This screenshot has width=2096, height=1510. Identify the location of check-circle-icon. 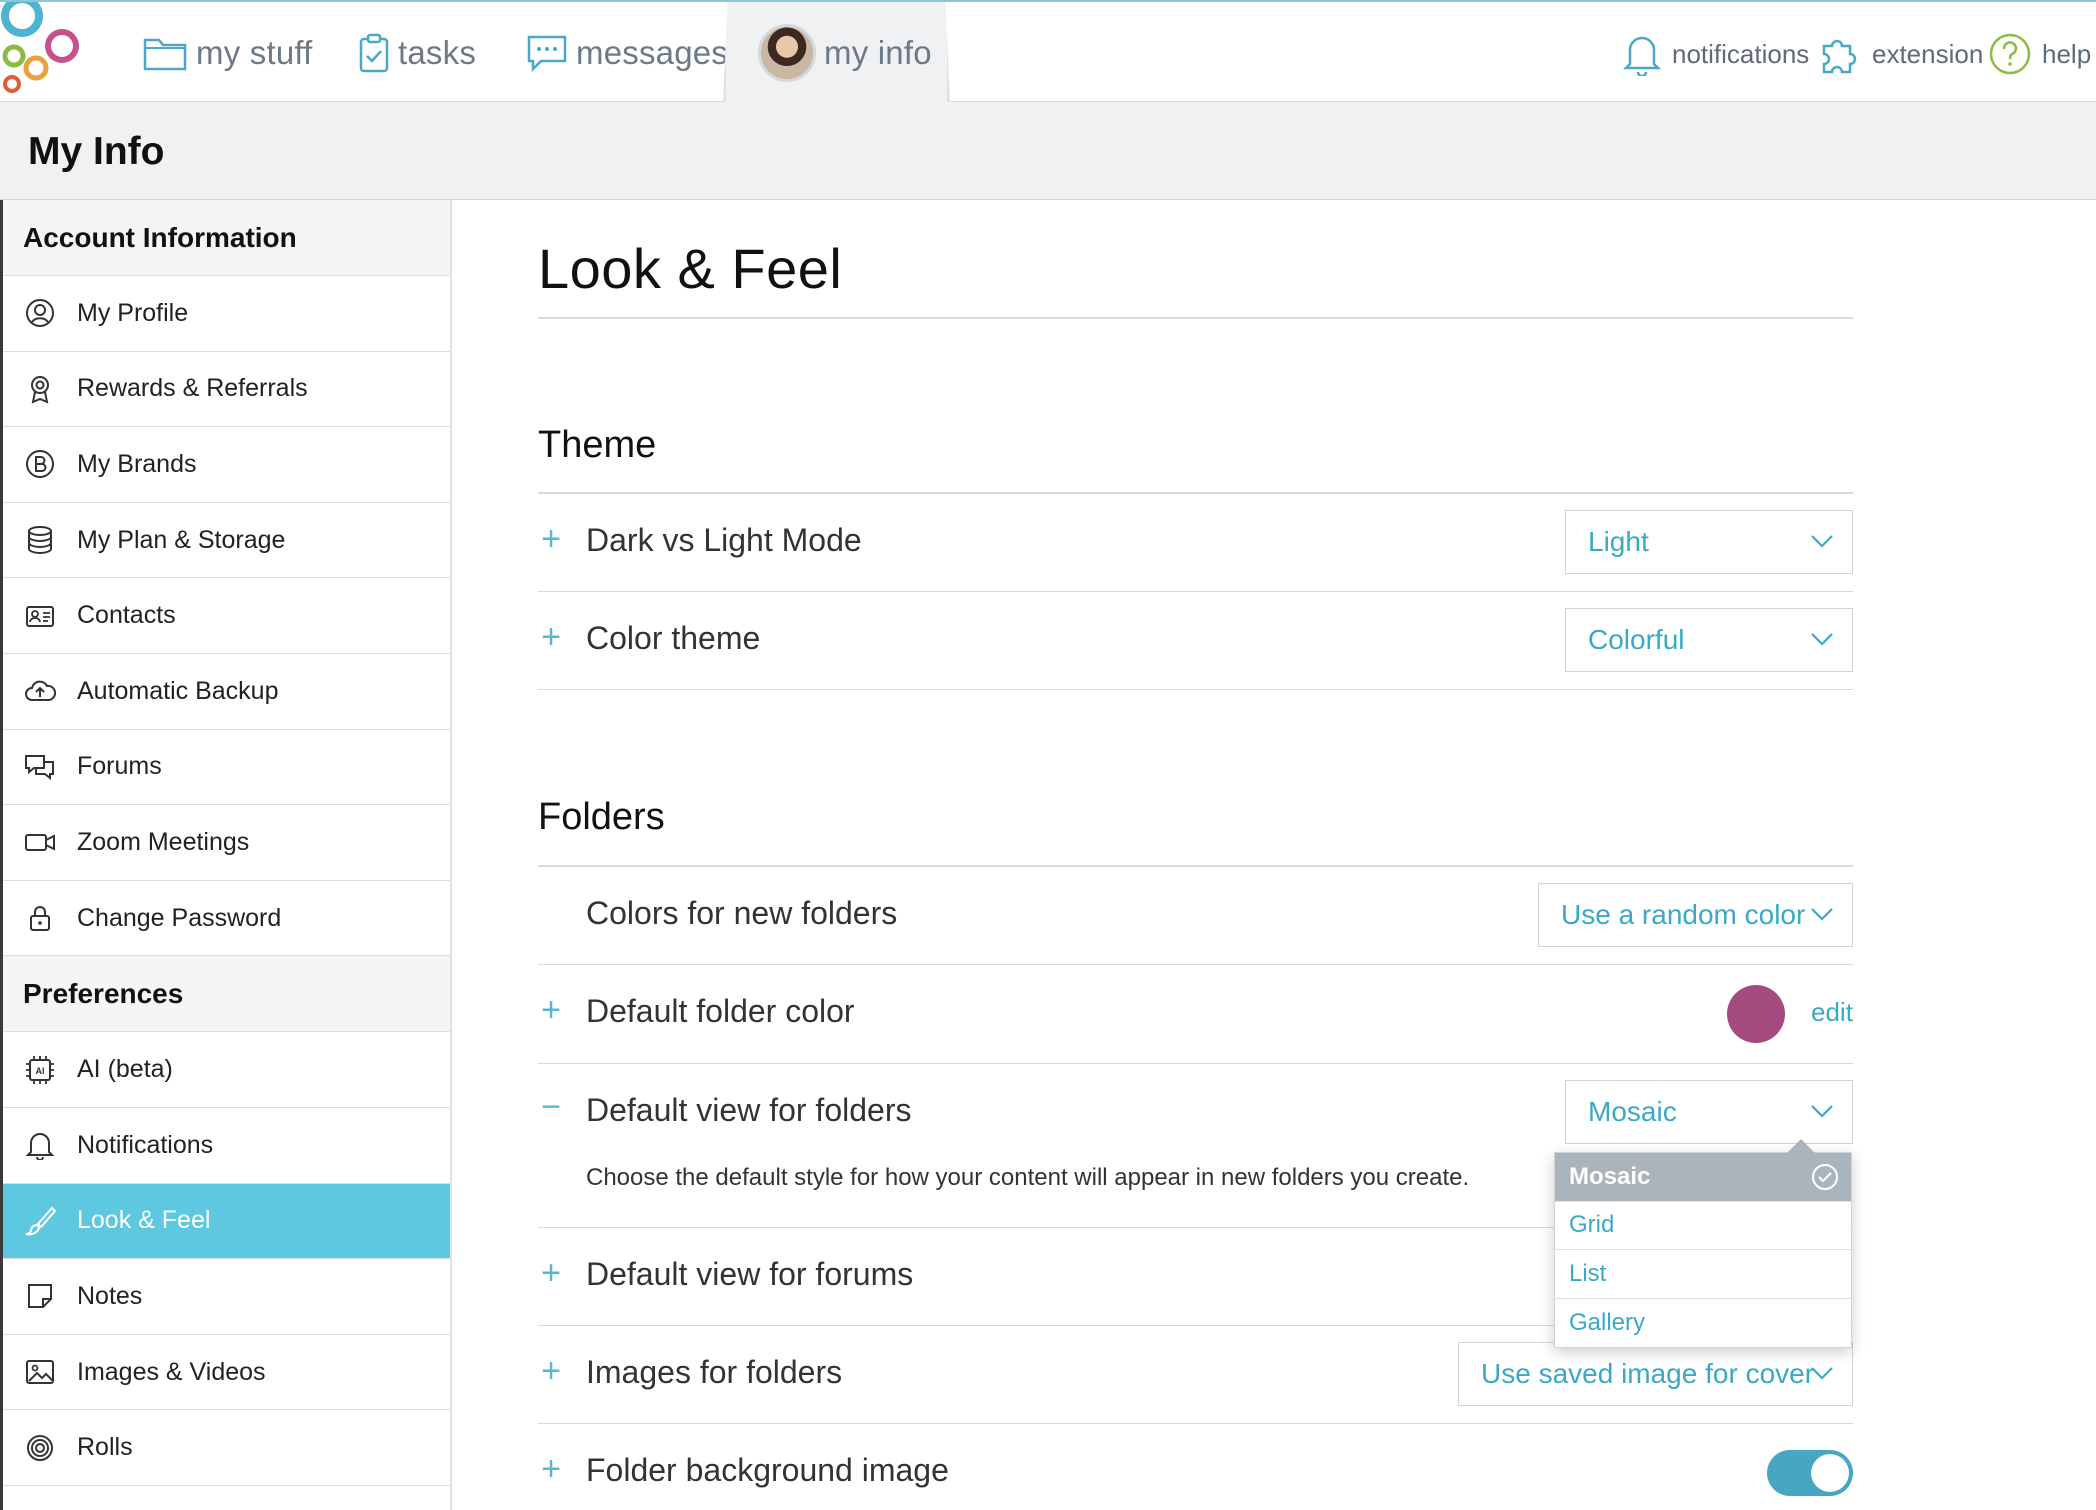
(1825, 1177).